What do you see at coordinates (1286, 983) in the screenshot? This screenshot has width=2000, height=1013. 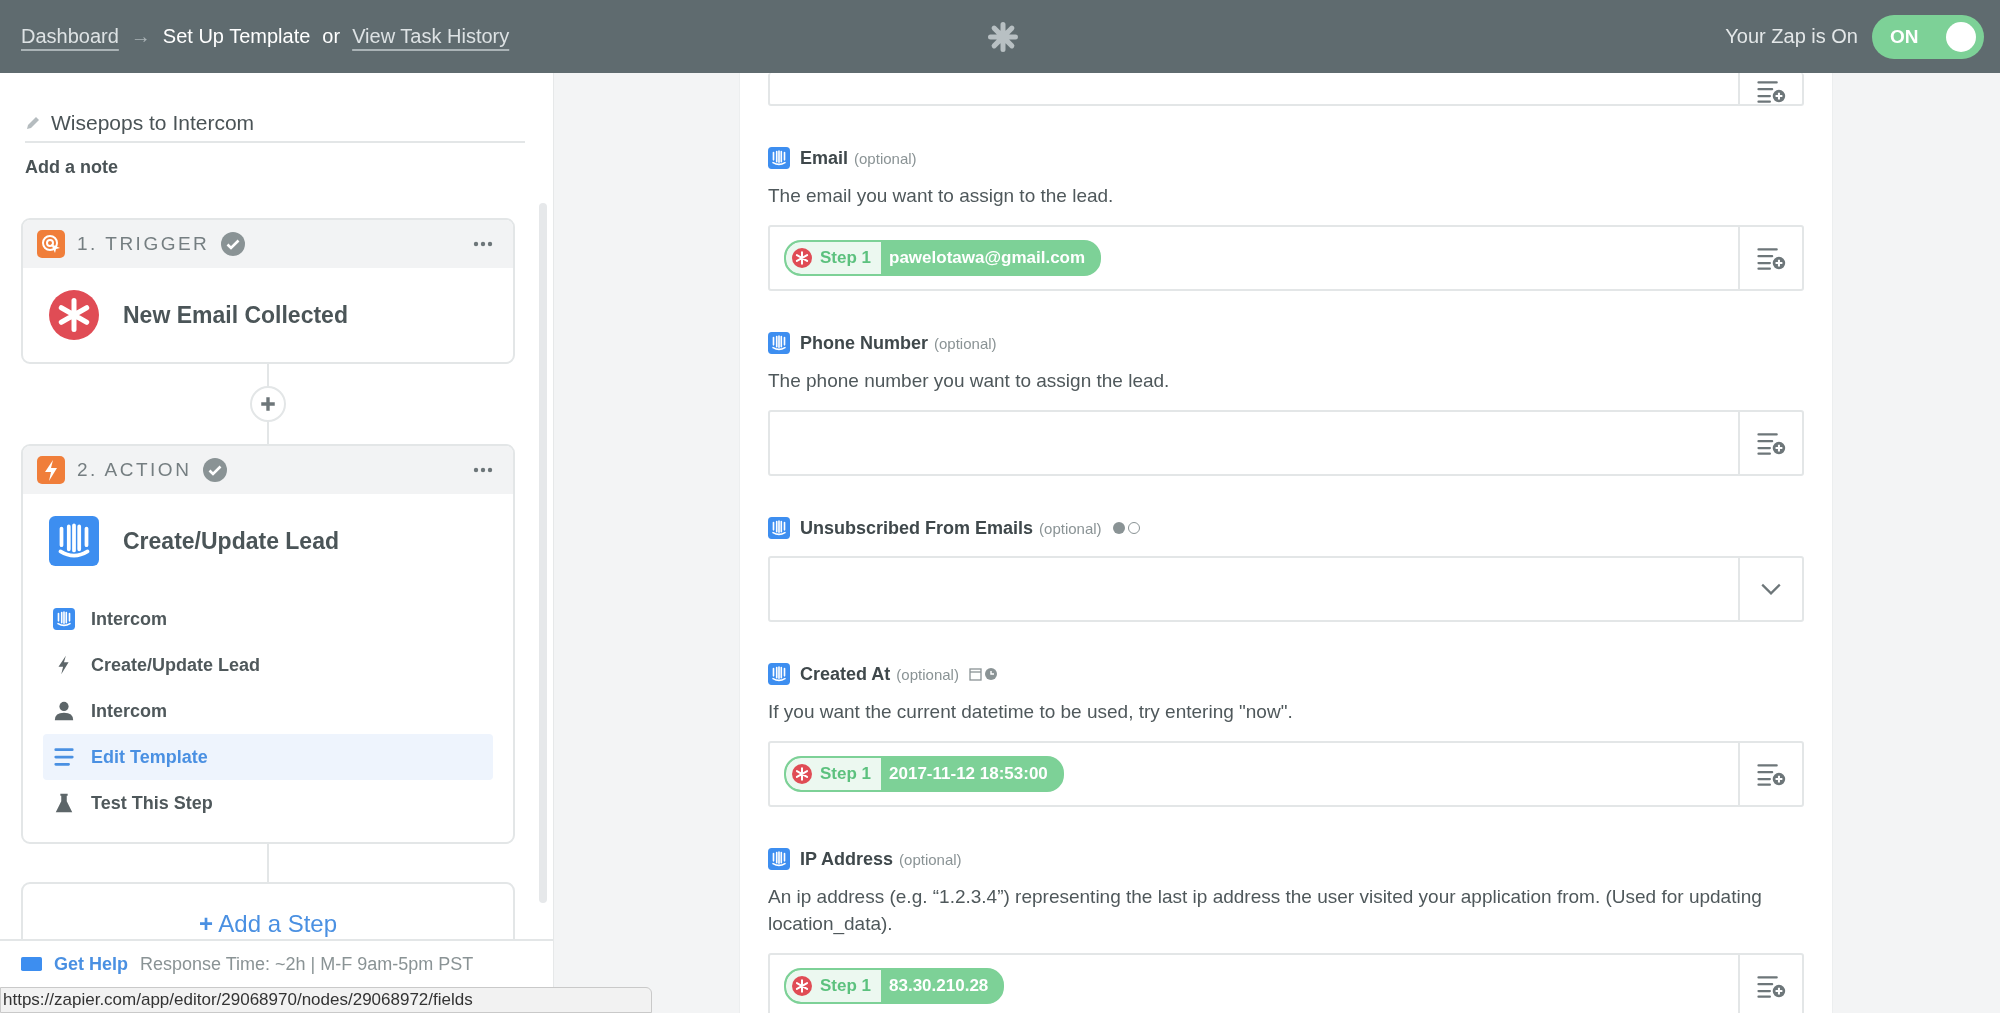 I see `input-field: Step 1 83.30.210.28` at bounding box center [1286, 983].